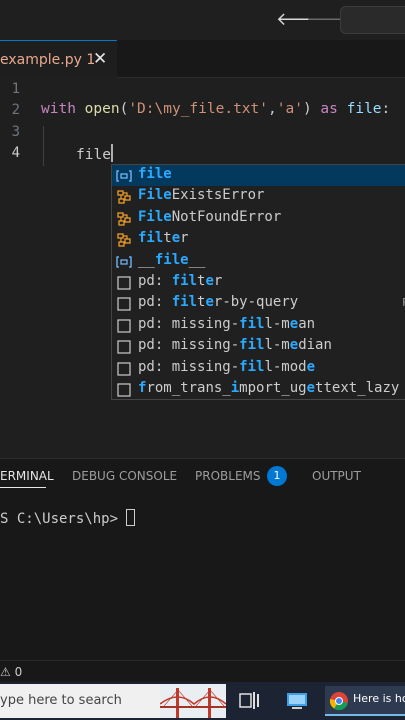  I want to click on status-bar: ⚠ 0, so click(202, 671).